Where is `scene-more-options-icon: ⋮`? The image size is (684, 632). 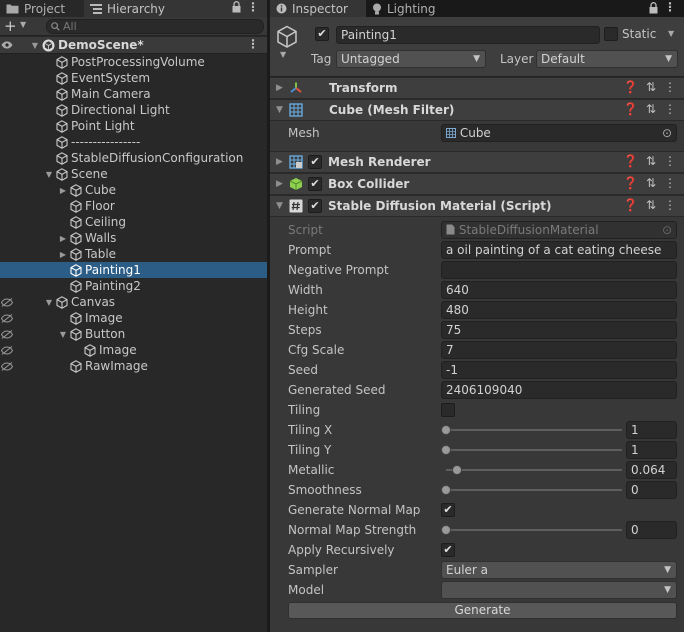
scene-more-options-icon: ⋮ is located at coordinates (253, 44).